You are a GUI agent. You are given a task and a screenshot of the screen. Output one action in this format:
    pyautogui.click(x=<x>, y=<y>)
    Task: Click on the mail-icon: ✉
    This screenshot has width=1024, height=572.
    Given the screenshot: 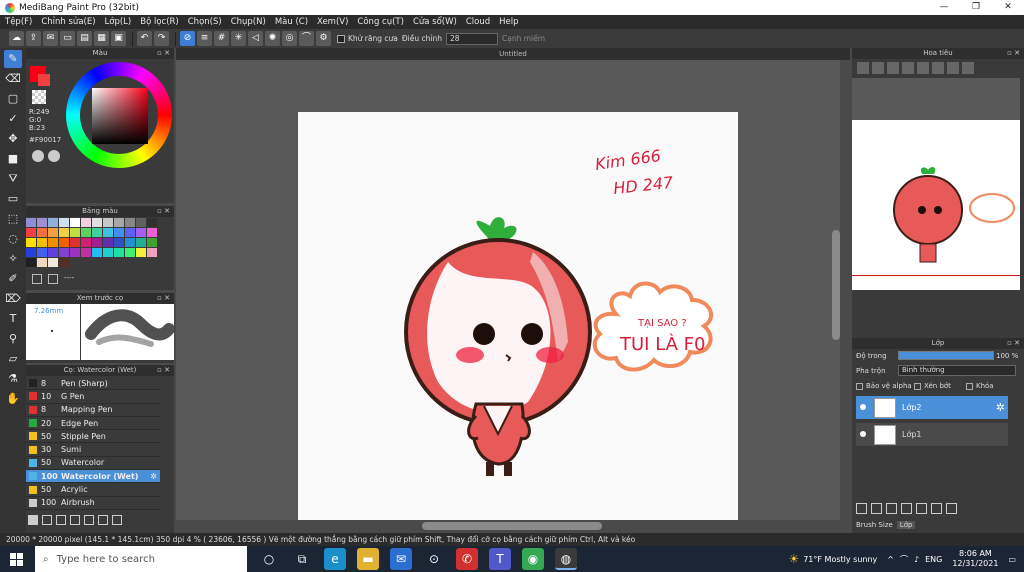 What is the action you would take?
    pyautogui.click(x=401, y=559)
    